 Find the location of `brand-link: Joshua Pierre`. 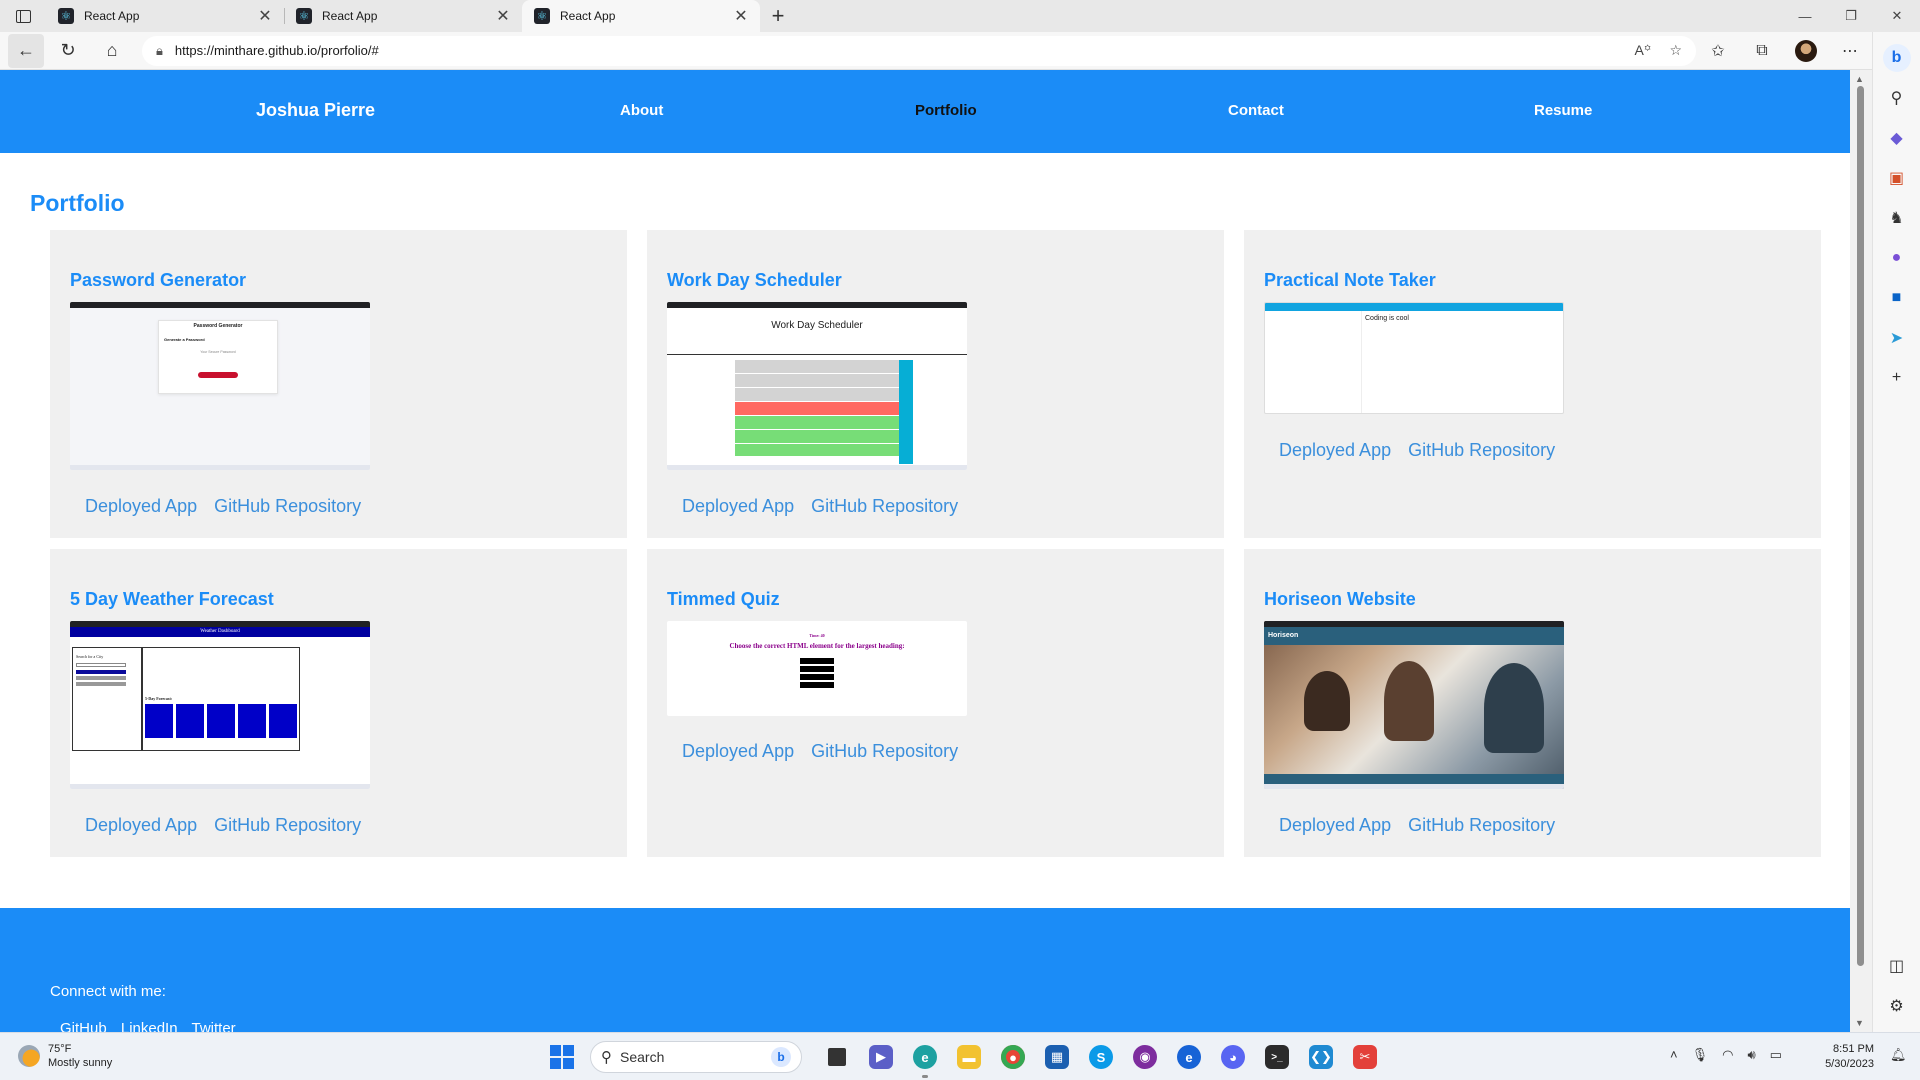

brand-link: Joshua Pierre is located at coordinates (315, 110).